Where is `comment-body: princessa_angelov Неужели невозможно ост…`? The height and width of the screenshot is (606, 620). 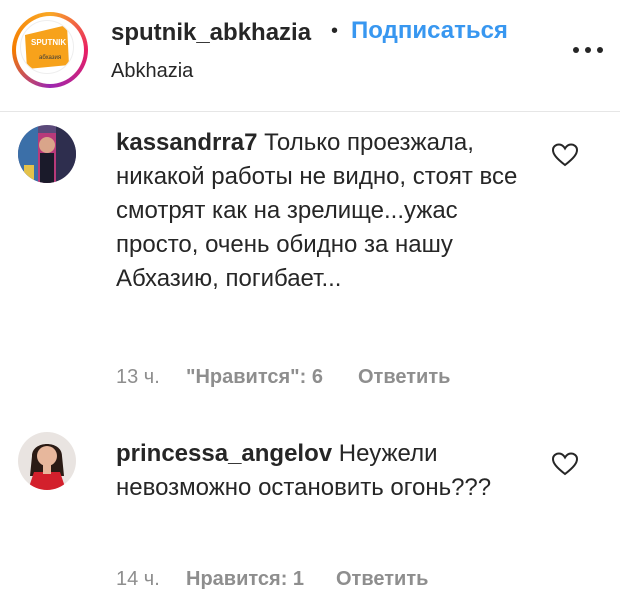 comment-body: princessa_angelov Неужели невозможно ост… is located at coordinates (331, 471).